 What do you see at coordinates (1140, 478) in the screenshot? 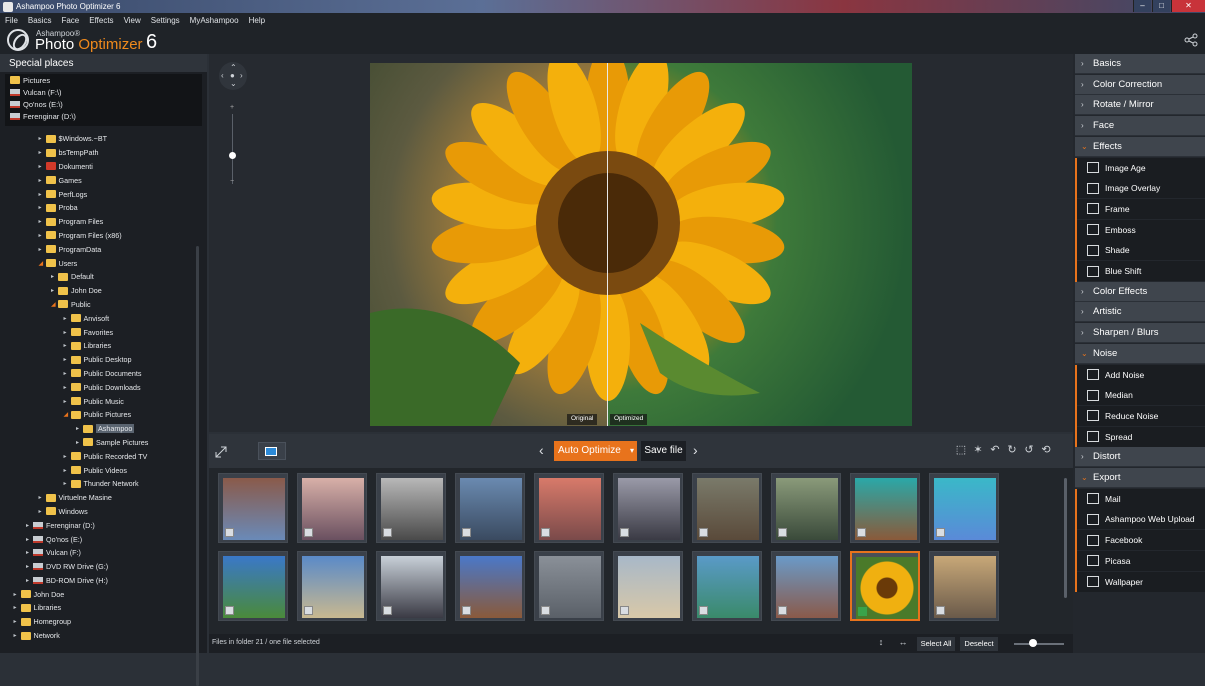
I see `category-export: ⌄ Export` at bounding box center [1140, 478].